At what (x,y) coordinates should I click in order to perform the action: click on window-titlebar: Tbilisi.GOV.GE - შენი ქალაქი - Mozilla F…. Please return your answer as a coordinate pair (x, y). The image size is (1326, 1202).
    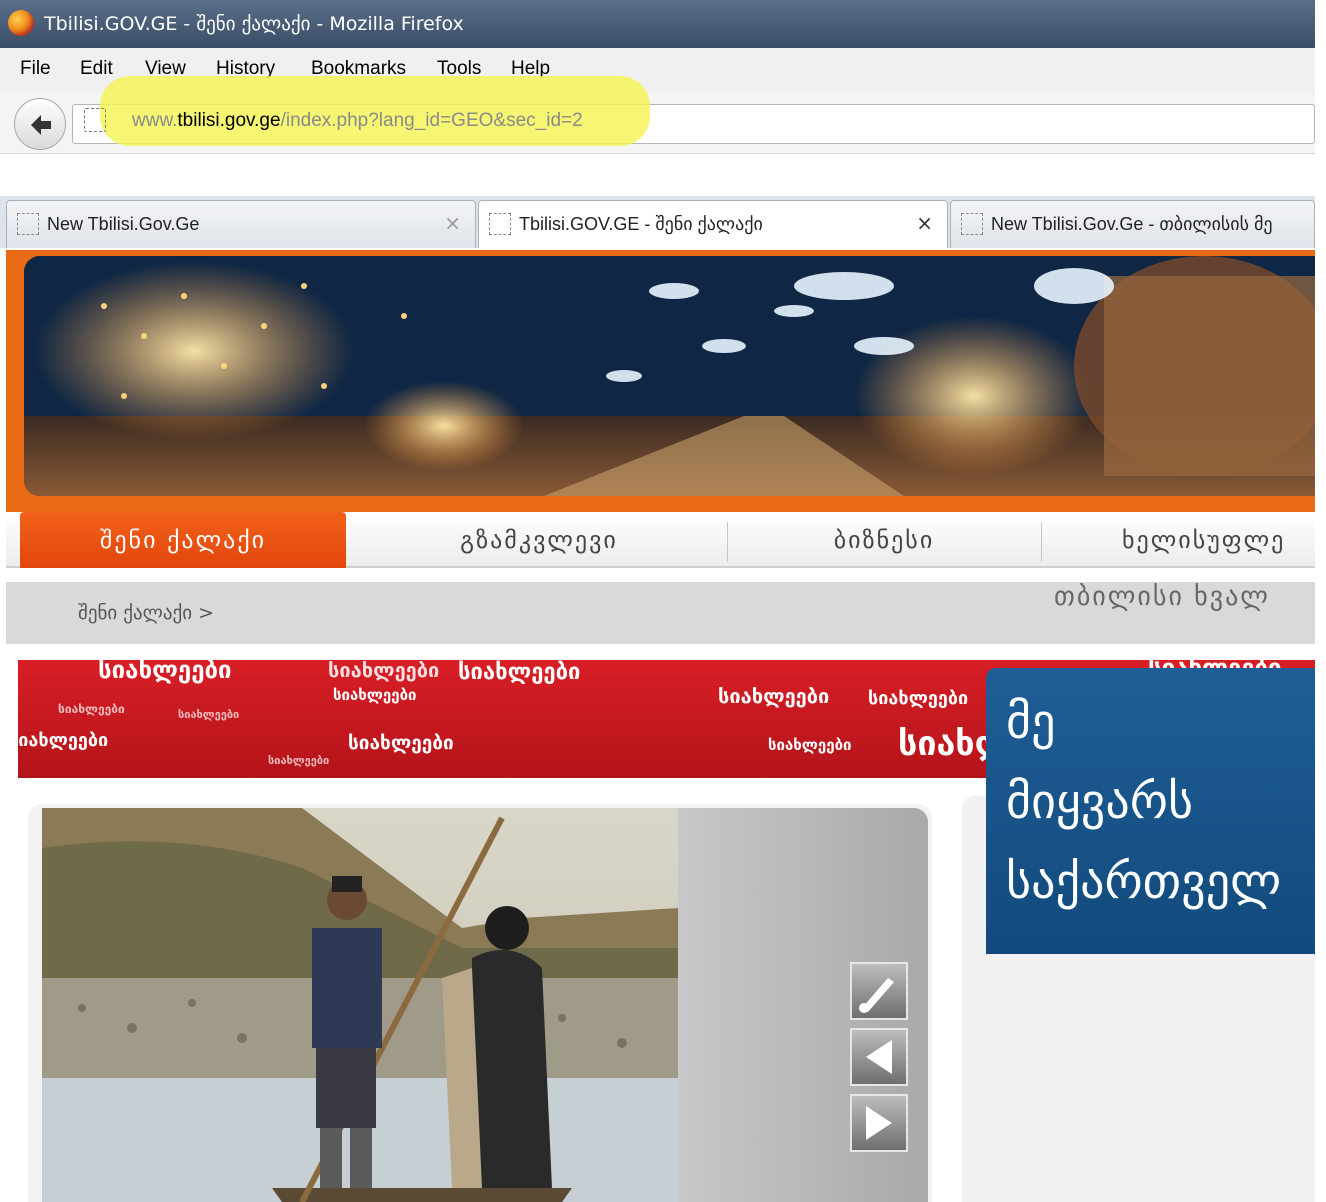
    Looking at the image, I should click on (657, 24).